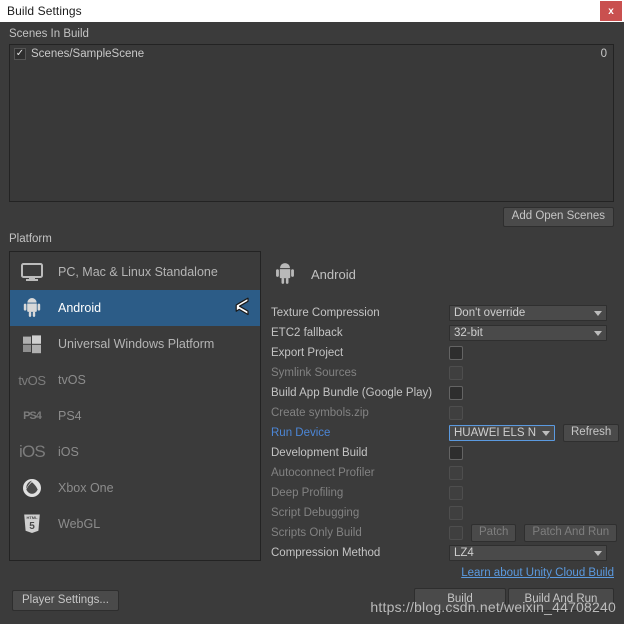 The image size is (624, 624). I want to click on sidebar-item-label: PC, Mac & Linux Standalone, so click(138, 272).